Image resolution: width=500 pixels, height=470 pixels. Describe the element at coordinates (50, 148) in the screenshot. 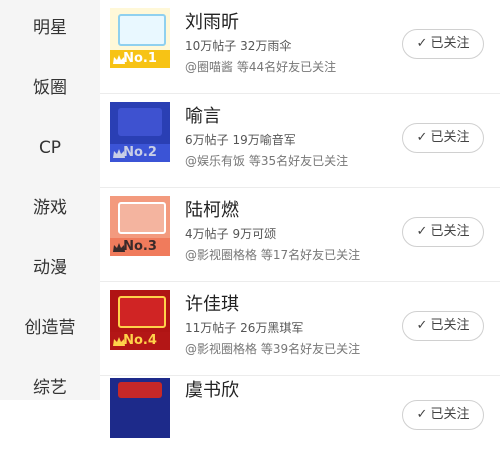

I see `sidebar-item-cp: CP` at that location.